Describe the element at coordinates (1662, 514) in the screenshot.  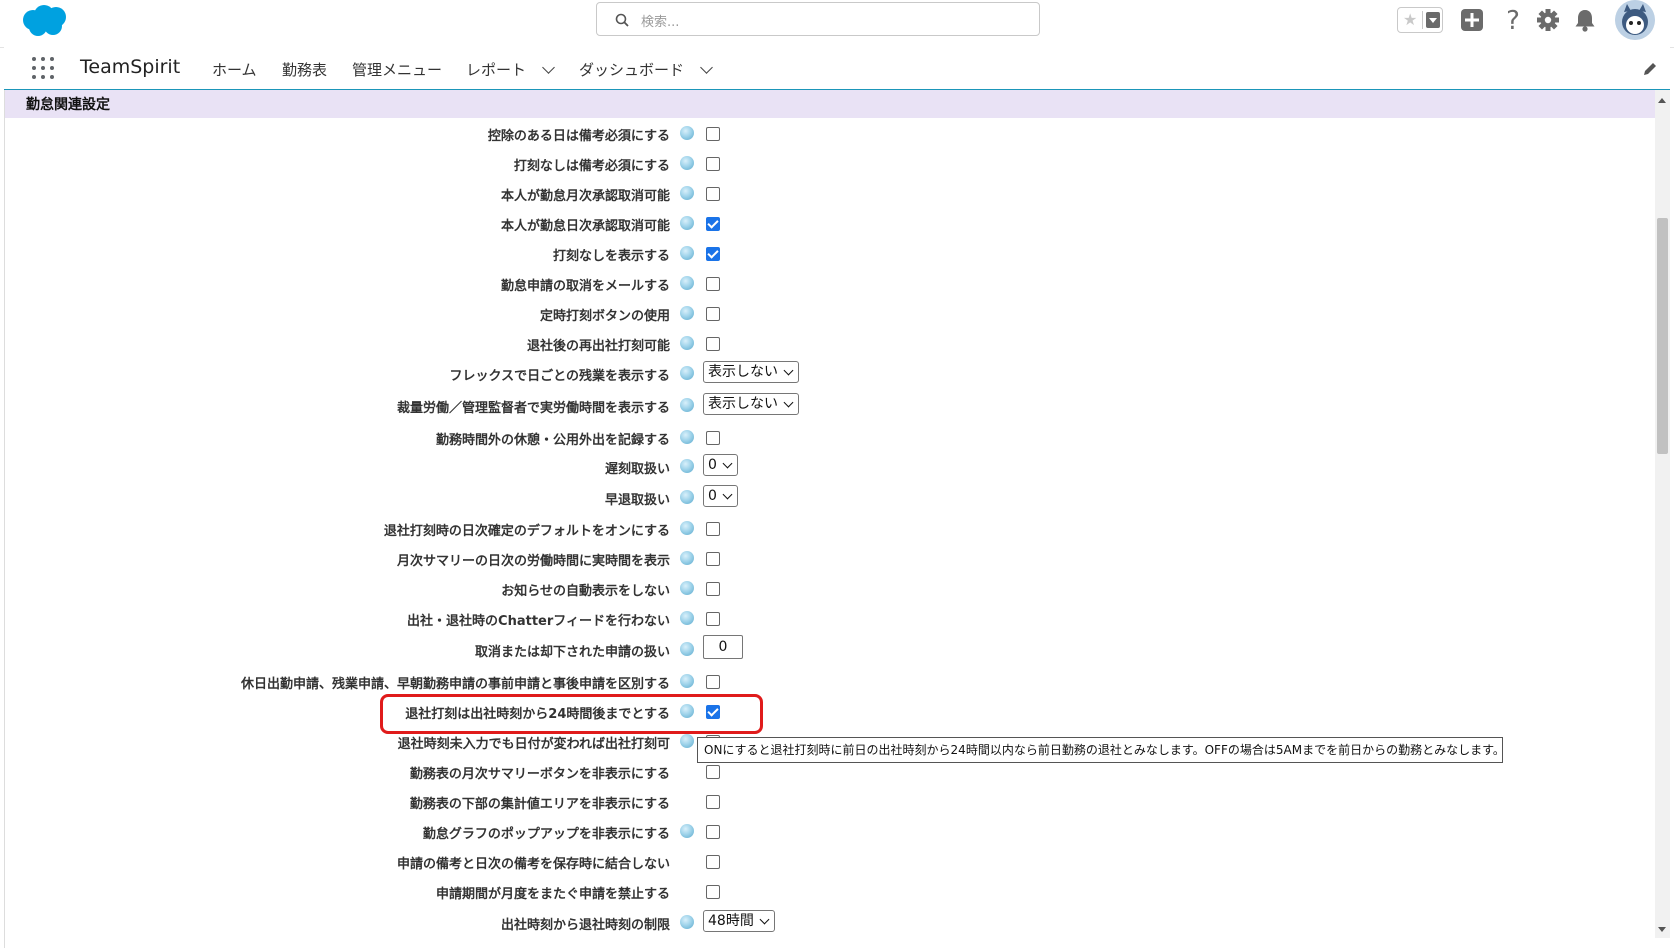
I see `vertical-scrollbar` at that location.